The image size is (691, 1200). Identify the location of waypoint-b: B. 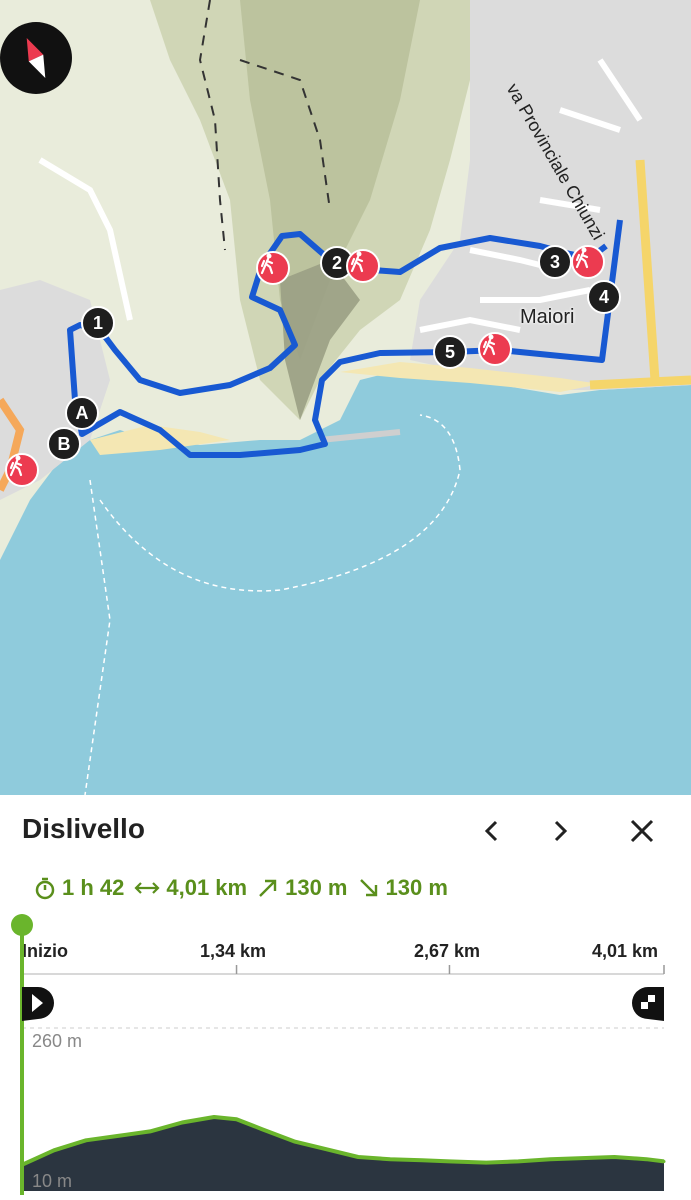
(64, 444).